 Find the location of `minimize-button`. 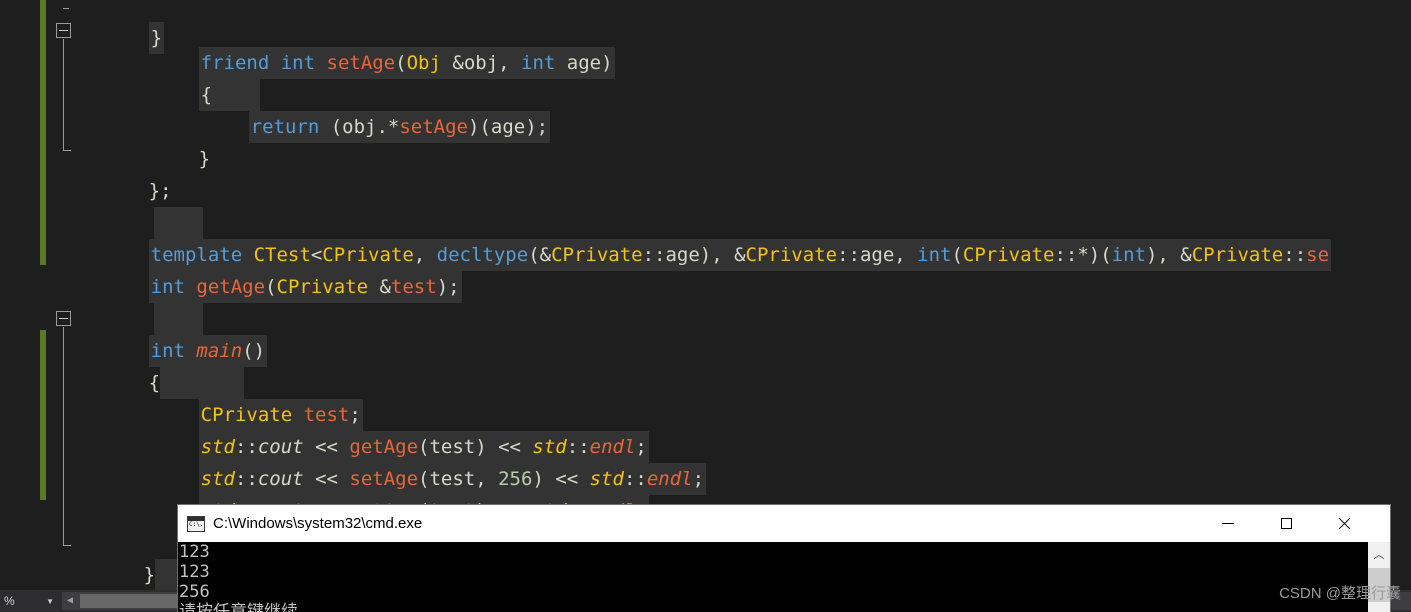

minimize-button is located at coordinates (1228, 523).